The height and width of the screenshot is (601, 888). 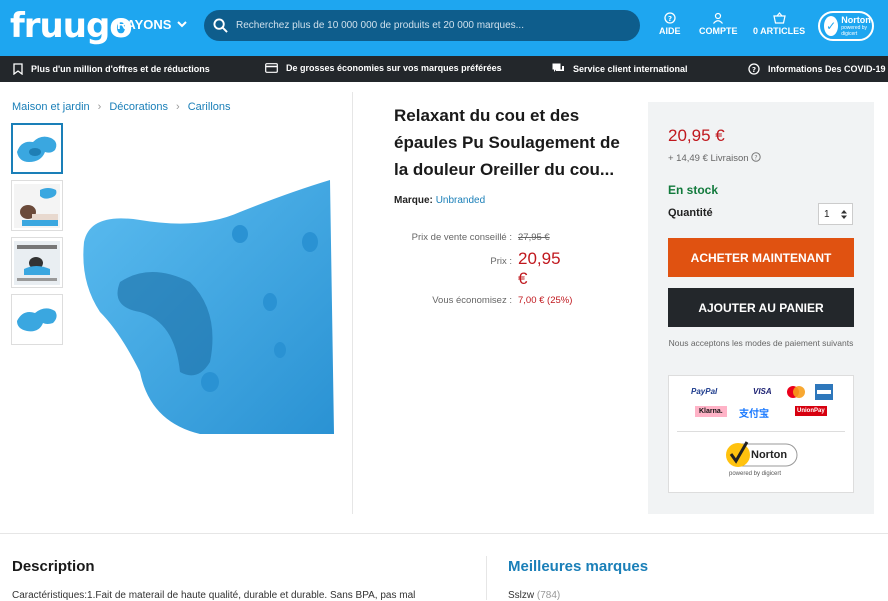 I want to click on usage-image, so click(x=37, y=262).